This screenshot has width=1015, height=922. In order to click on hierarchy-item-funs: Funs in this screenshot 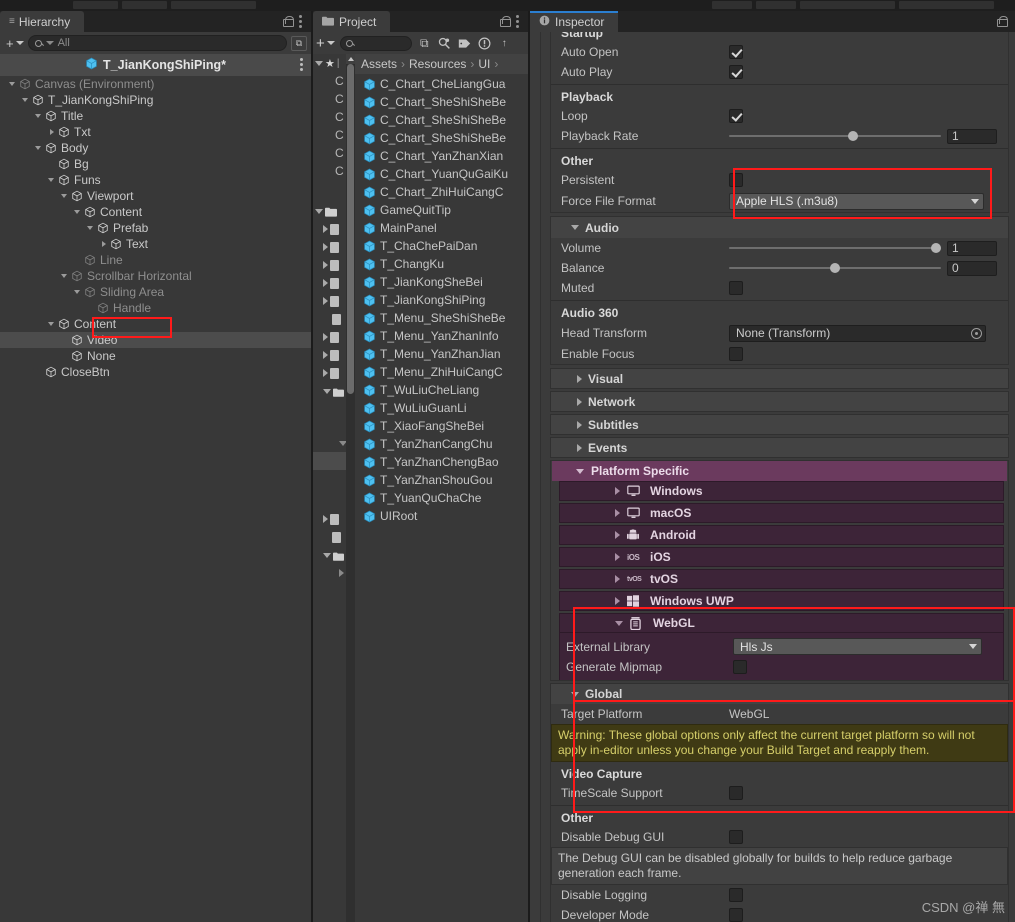, I will do `click(155, 180)`.